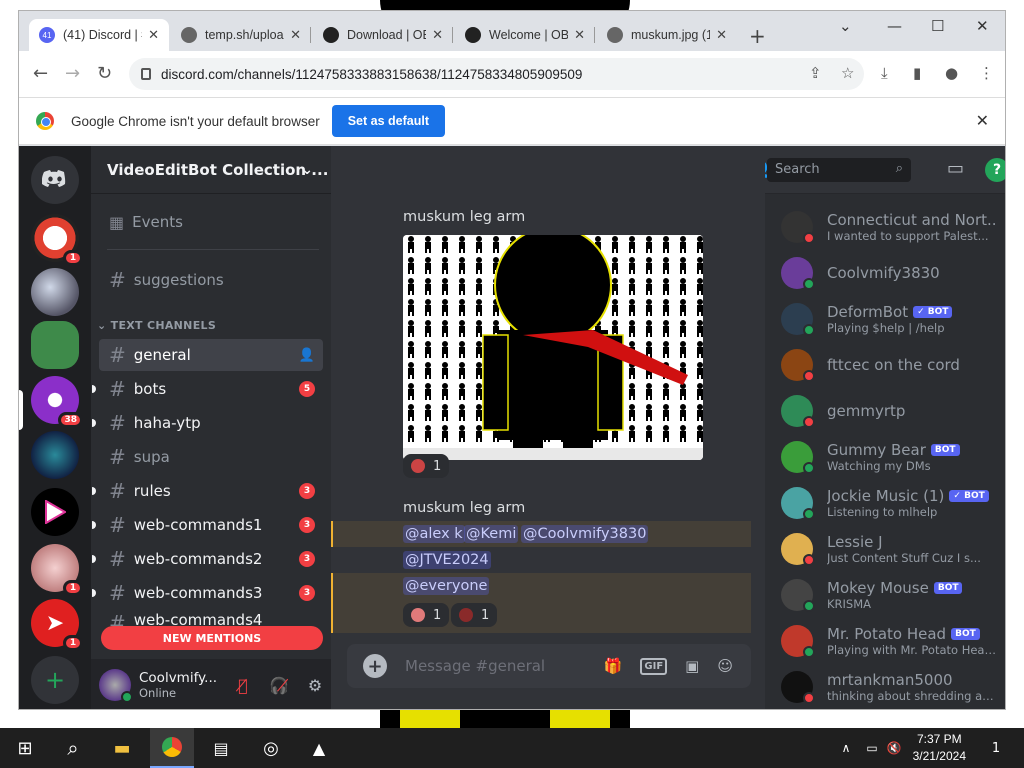 This screenshot has width=1024, height=768. What do you see at coordinates (241, 35) in the screenshot?
I see `tab-tempsh: temp.sh/uploa ✕` at bounding box center [241, 35].